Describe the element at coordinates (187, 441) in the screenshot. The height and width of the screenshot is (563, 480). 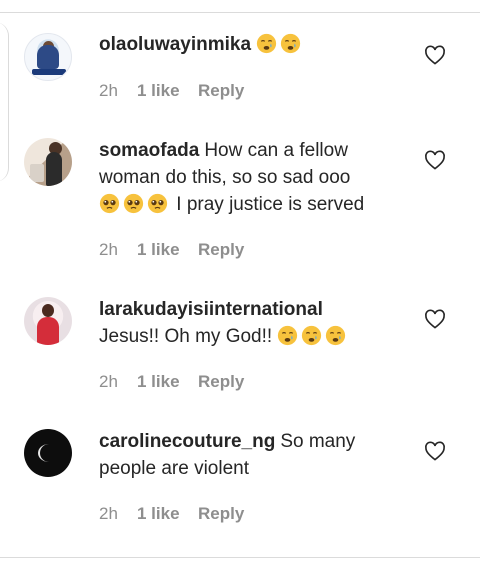
I see `username-link: carolinecouture_ng` at that location.